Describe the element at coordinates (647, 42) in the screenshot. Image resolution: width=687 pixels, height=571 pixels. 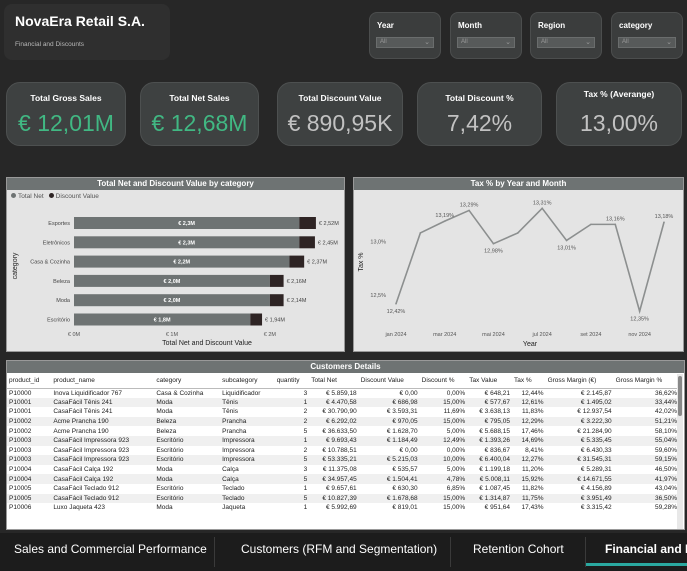
I see `category-dropdown: All ⌄` at that location.